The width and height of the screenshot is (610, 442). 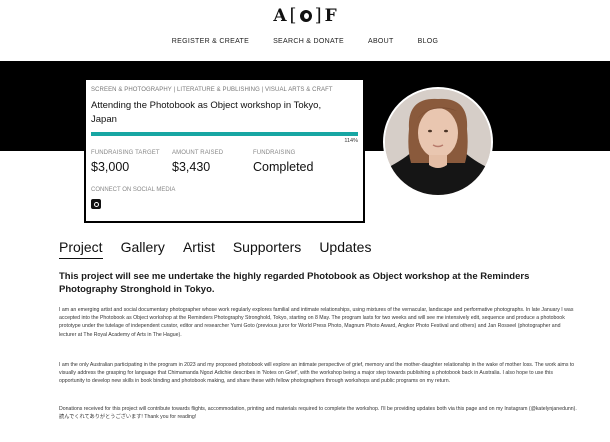 I want to click on stat-raised: AMOUNT RAISED $3,430, so click(x=212, y=162).